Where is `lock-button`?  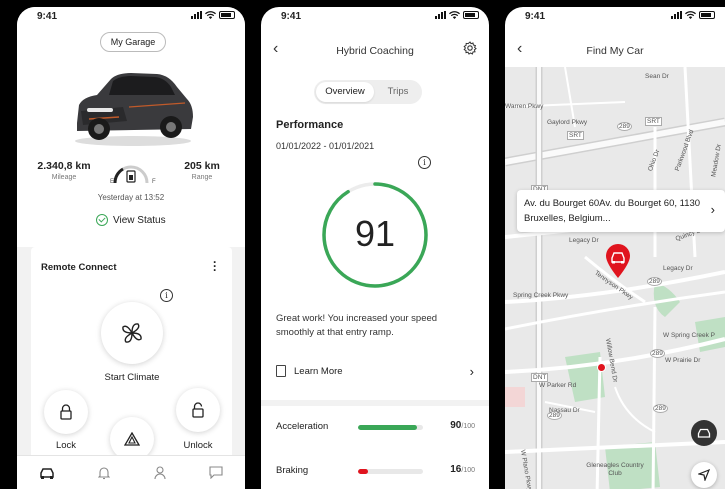
lock-button is located at coordinates (66, 412).